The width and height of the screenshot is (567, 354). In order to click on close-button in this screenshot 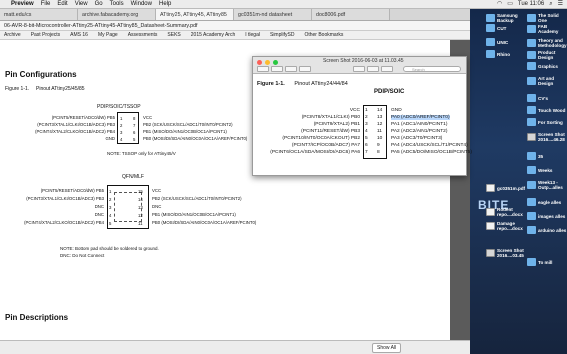, I will do `click(259, 62)`.